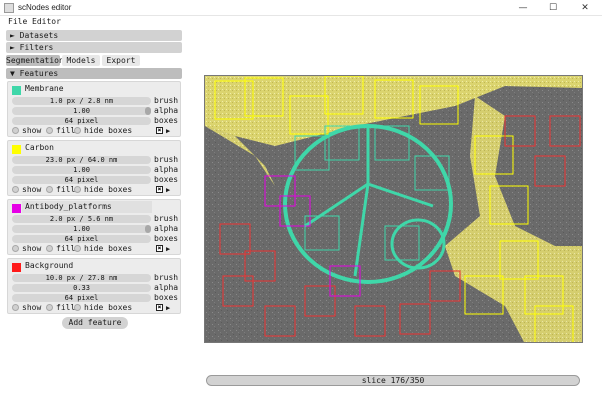  I want to click on brush-value: 1.0 px / 2.8 nm, so click(81, 101).